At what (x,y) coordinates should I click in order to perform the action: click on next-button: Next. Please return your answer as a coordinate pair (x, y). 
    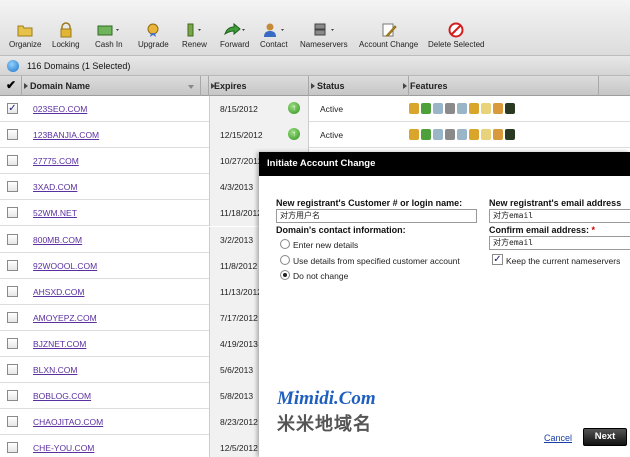
    Looking at the image, I should click on (605, 437).